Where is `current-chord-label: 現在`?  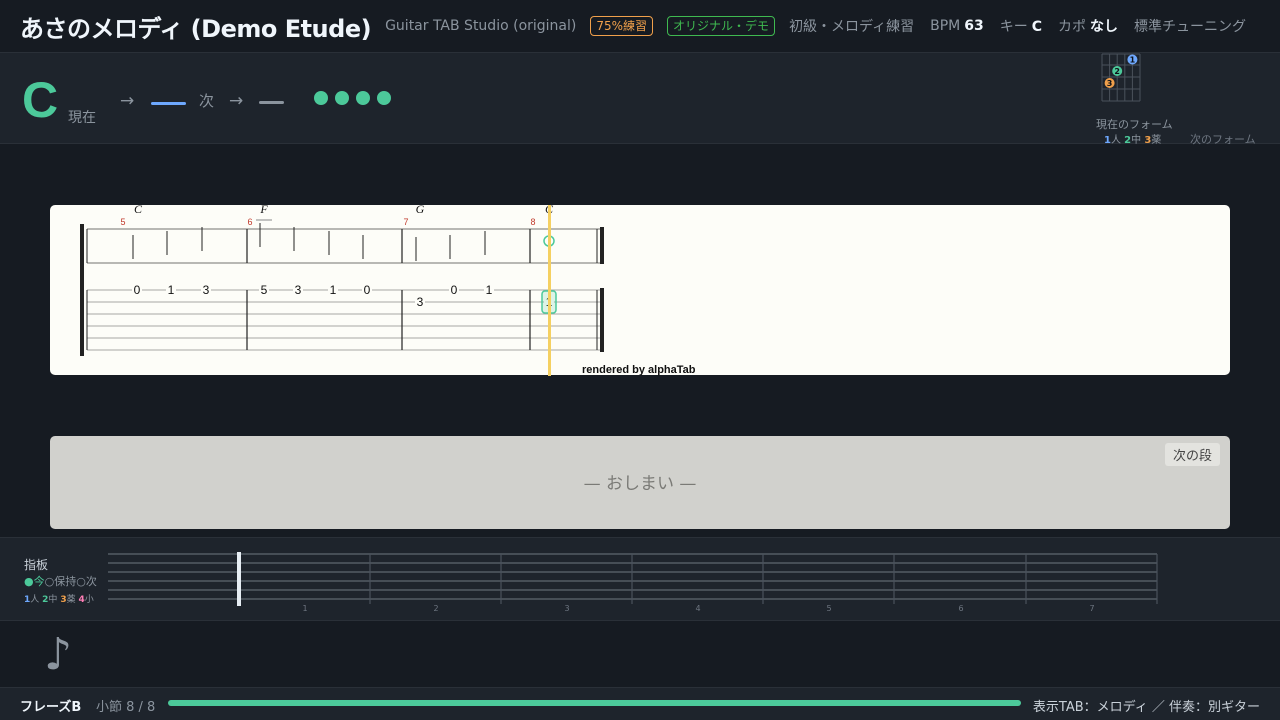
current-chord-label: 現在 is located at coordinates (82, 118).